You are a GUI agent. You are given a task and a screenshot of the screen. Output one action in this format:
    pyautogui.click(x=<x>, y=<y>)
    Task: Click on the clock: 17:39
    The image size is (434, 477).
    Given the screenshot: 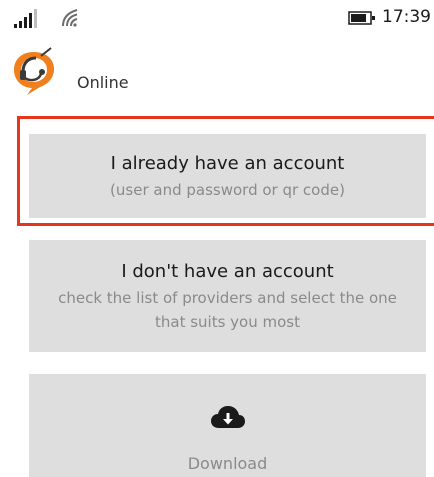 What is the action you would take?
    pyautogui.click(x=406, y=17)
    